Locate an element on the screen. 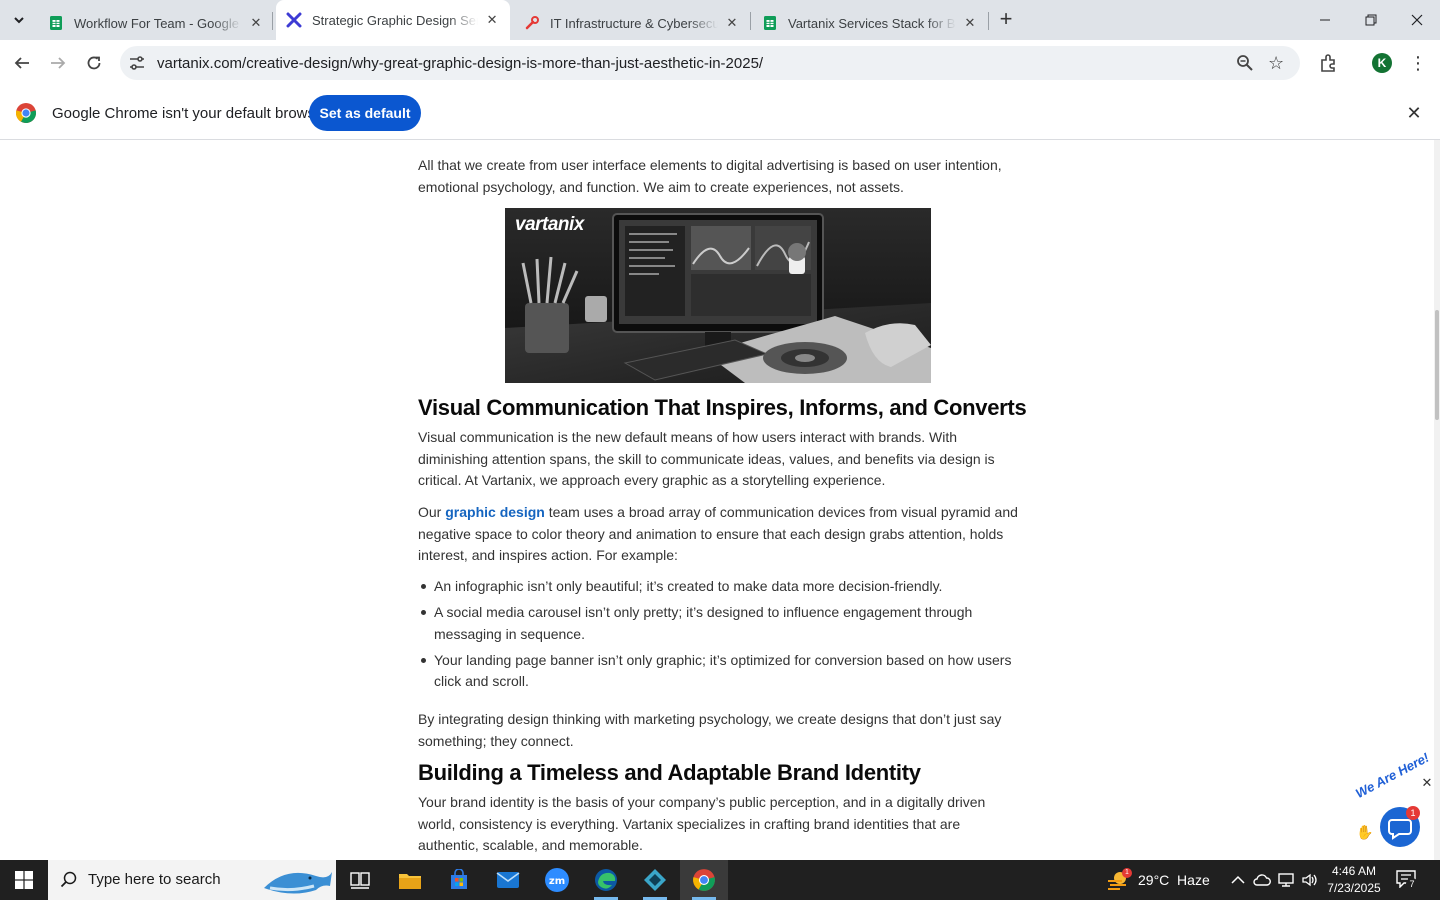 The width and height of the screenshot is (1440, 900). graphic-design-link: graphic design is located at coordinates (495, 512).